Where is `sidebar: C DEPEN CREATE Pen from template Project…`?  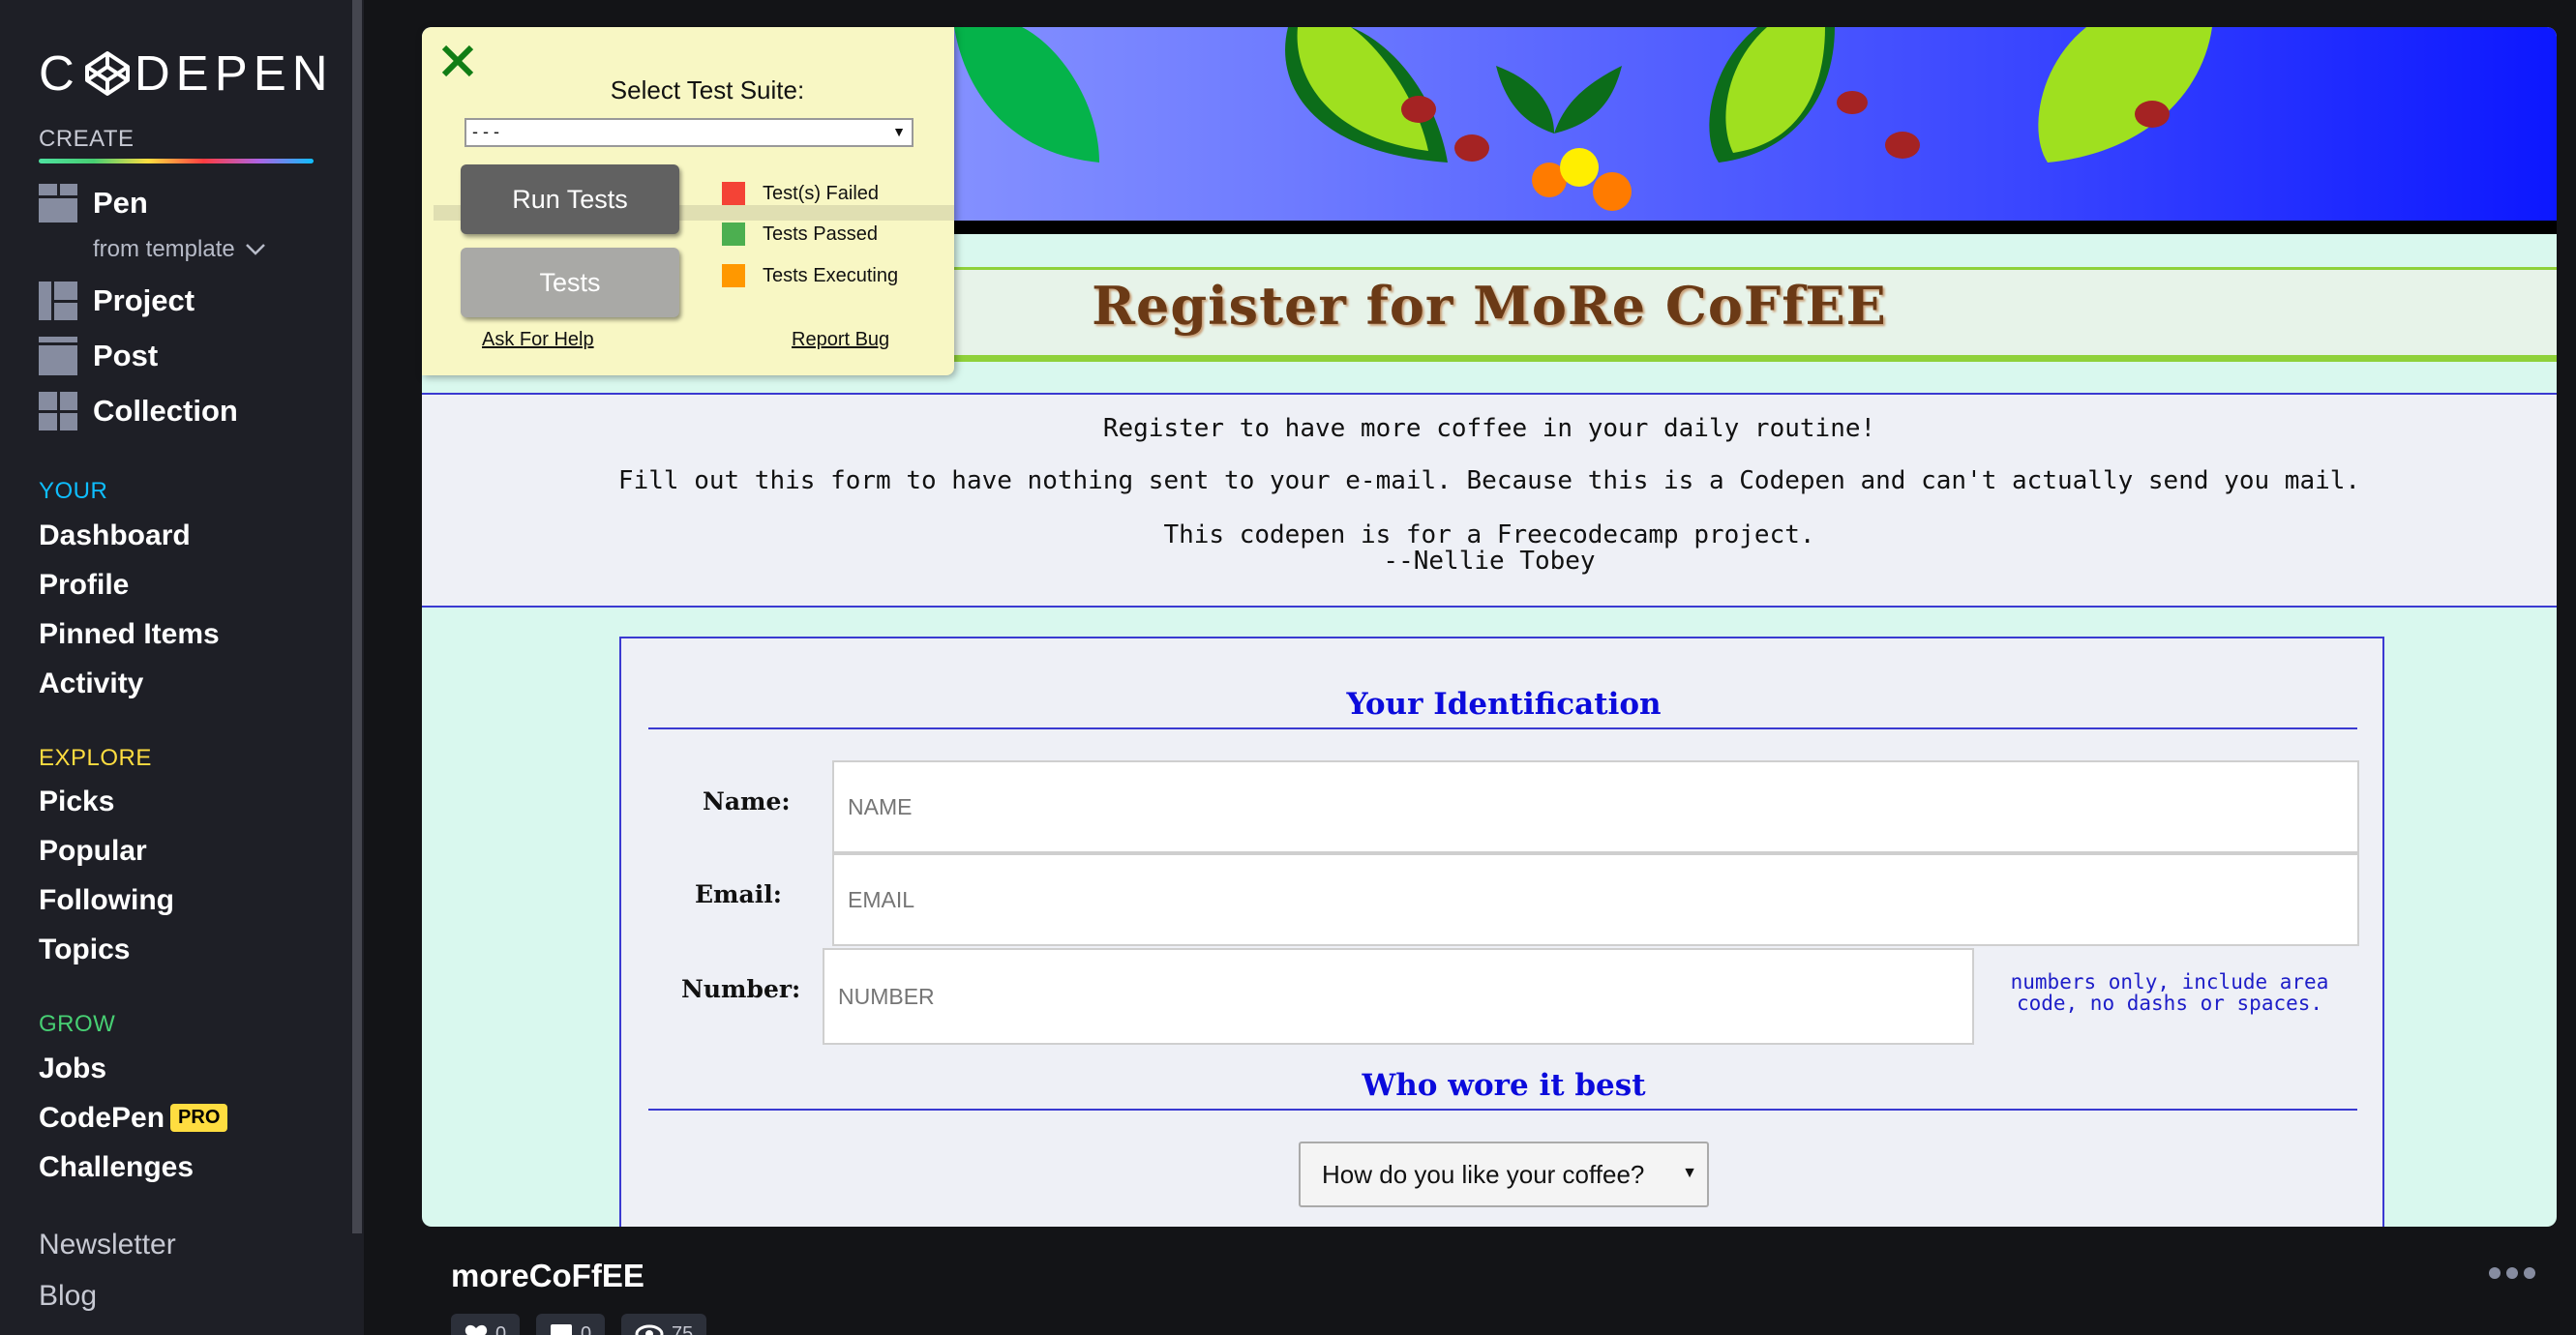
sidebar: C DEPEN CREATE Pen from template Project… is located at coordinates (182, 667).